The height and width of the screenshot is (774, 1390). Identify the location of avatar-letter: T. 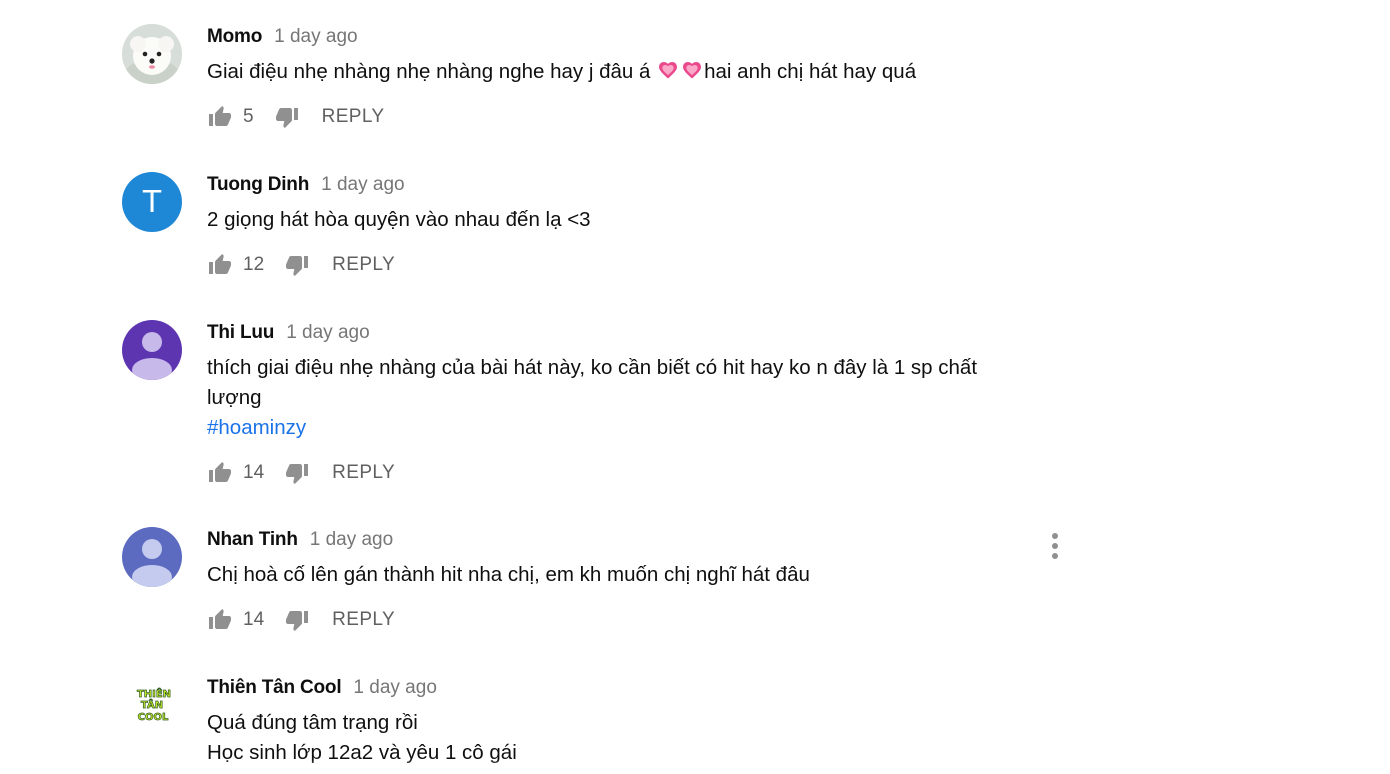
(152, 202).